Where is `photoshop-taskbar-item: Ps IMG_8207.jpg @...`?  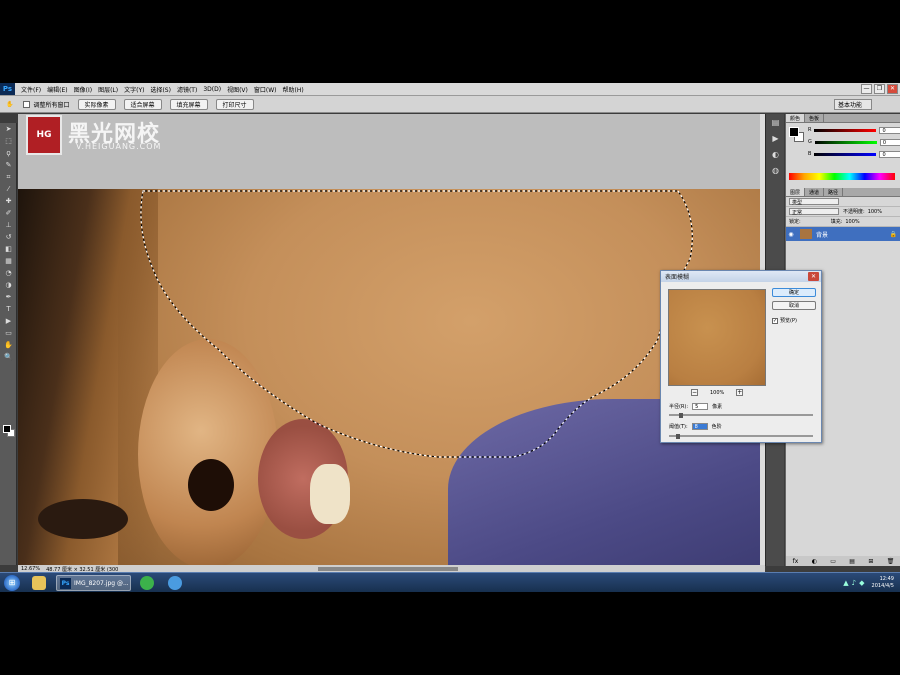 photoshop-taskbar-item: Ps IMG_8207.jpg @... is located at coordinates (93, 583).